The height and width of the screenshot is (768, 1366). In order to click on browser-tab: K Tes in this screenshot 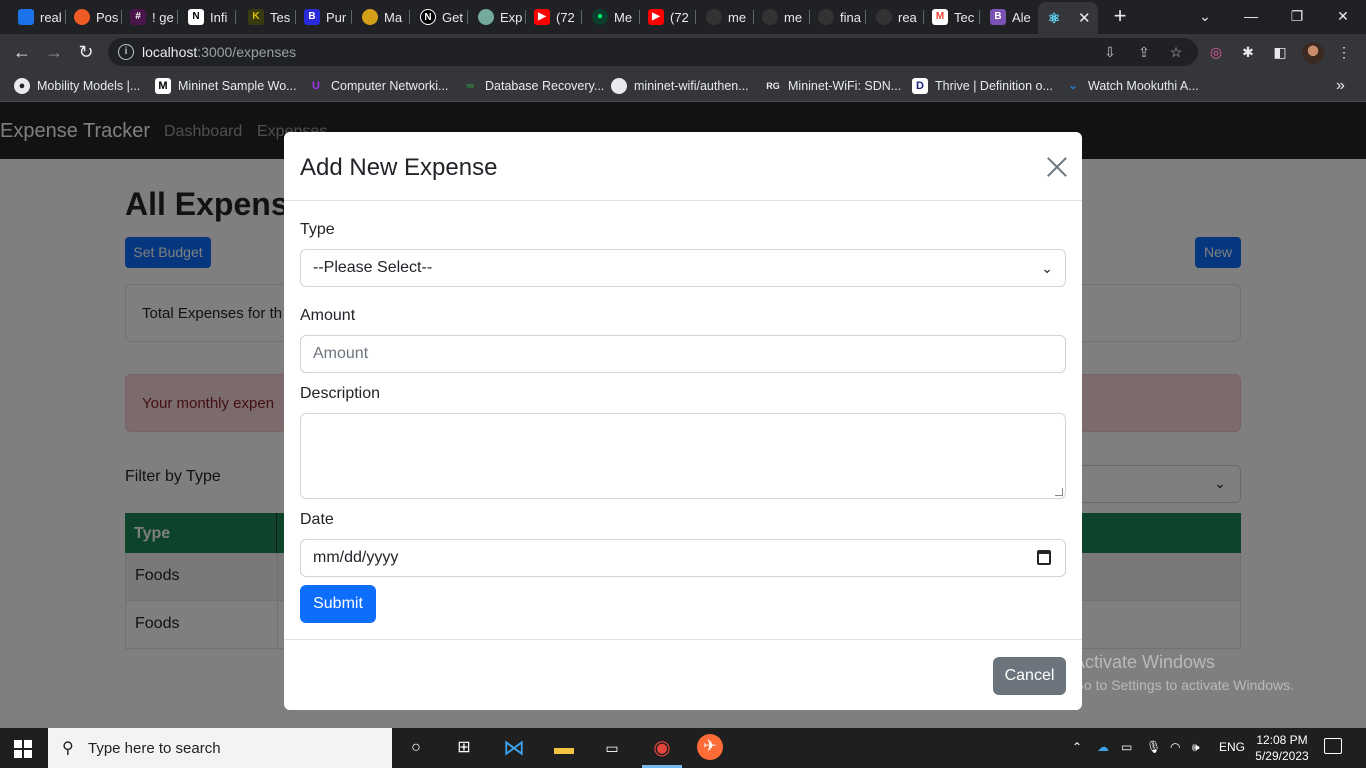, I will do `click(268, 17)`.